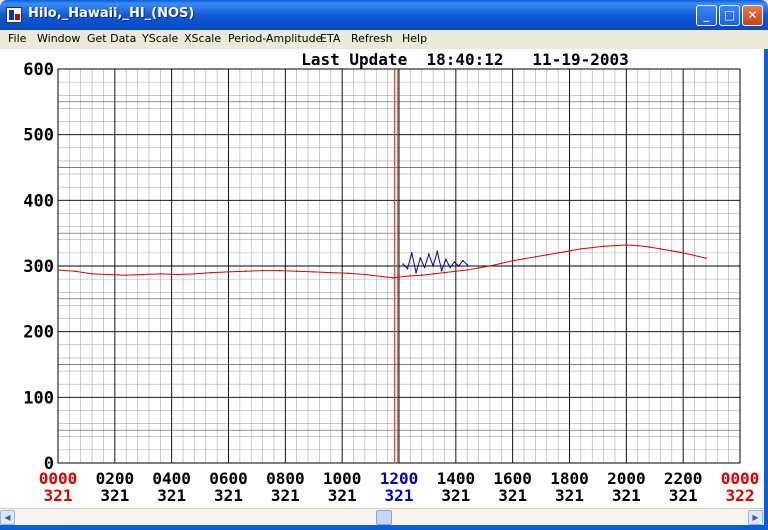 The height and width of the screenshot is (530, 768). What do you see at coordinates (740, 495) in the screenshot?
I see `x-tick-day: 322` at bounding box center [740, 495].